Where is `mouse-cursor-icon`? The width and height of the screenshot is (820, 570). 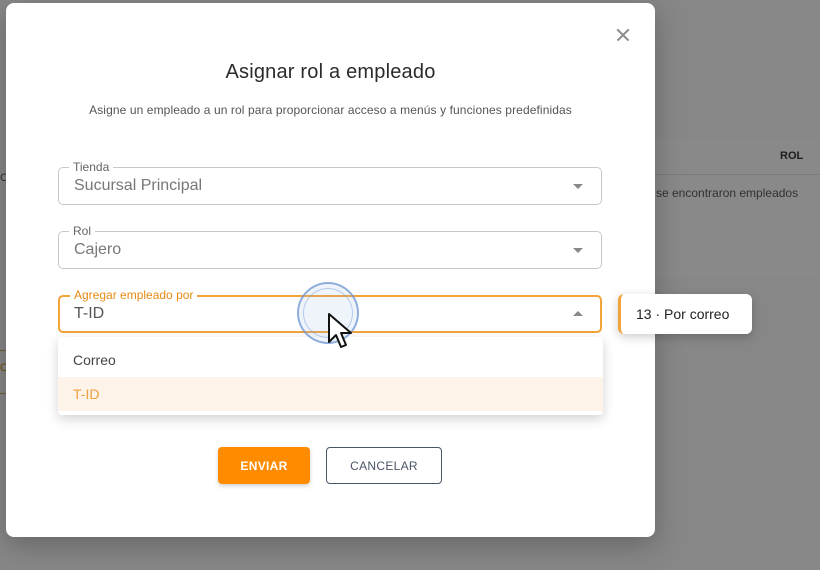 mouse-cursor-icon is located at coordinates (340, 330).